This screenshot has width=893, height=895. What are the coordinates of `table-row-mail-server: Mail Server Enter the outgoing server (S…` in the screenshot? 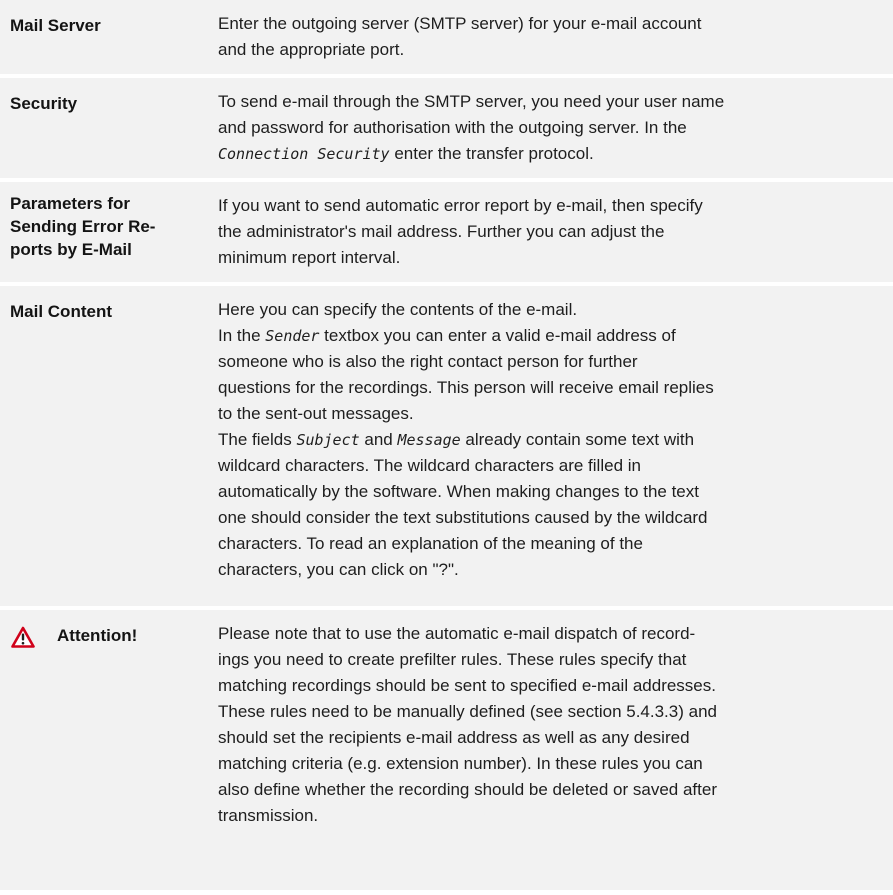 It's located at (446, 37).